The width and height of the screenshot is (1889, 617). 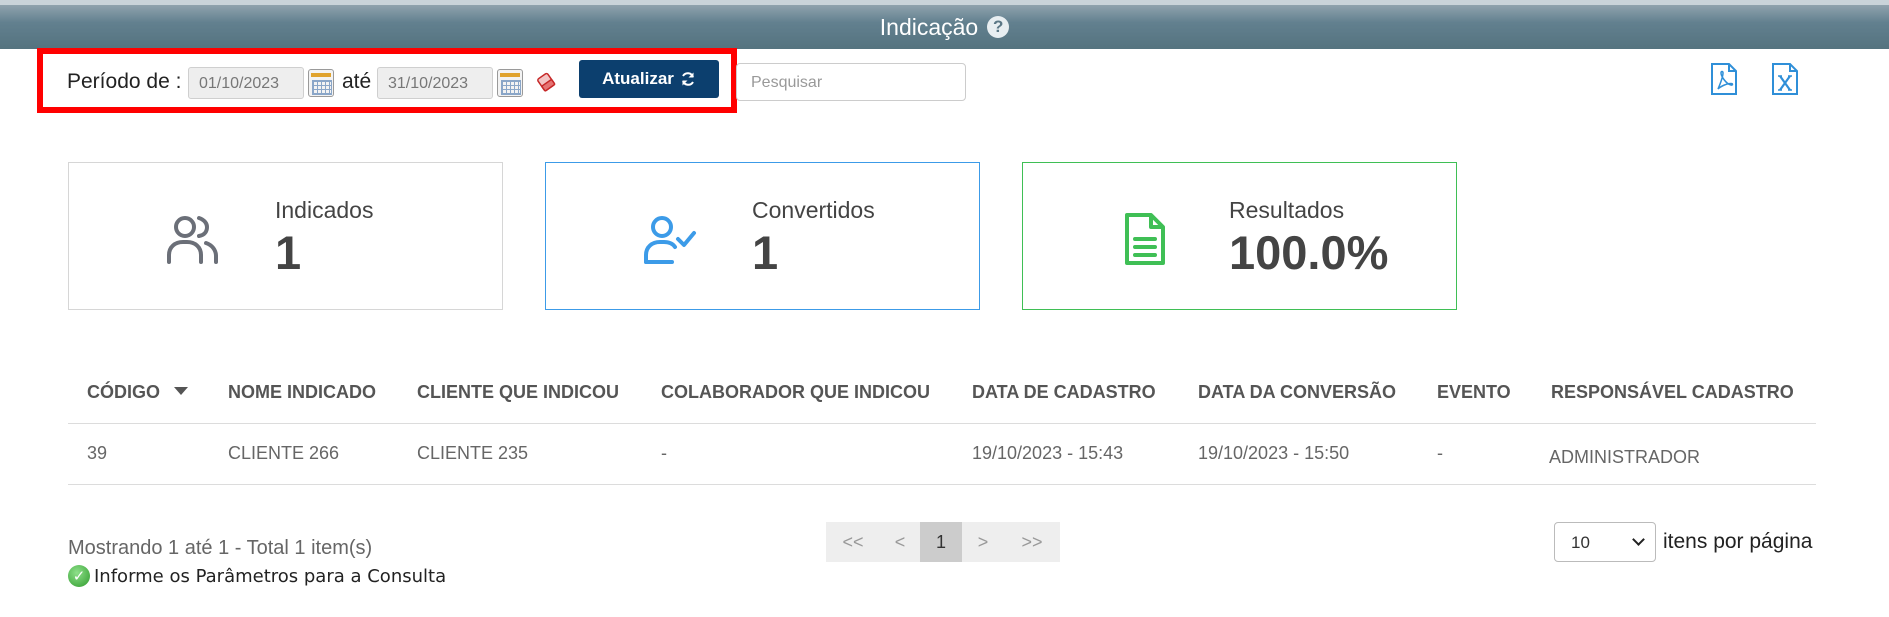 What do you see at coordinates (638, 78) in the screenshot?
I see `update-button-label: Atualizar` at bounding box center [638, 78].